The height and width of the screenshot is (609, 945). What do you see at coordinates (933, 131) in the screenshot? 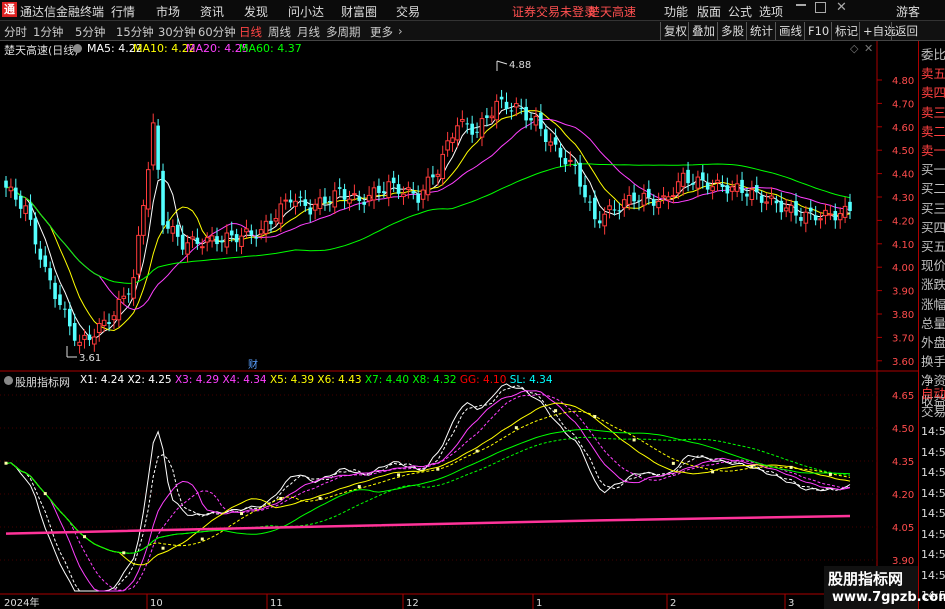
I see `sidebar-item-4: 卖二` at bounding box center [933, 131].